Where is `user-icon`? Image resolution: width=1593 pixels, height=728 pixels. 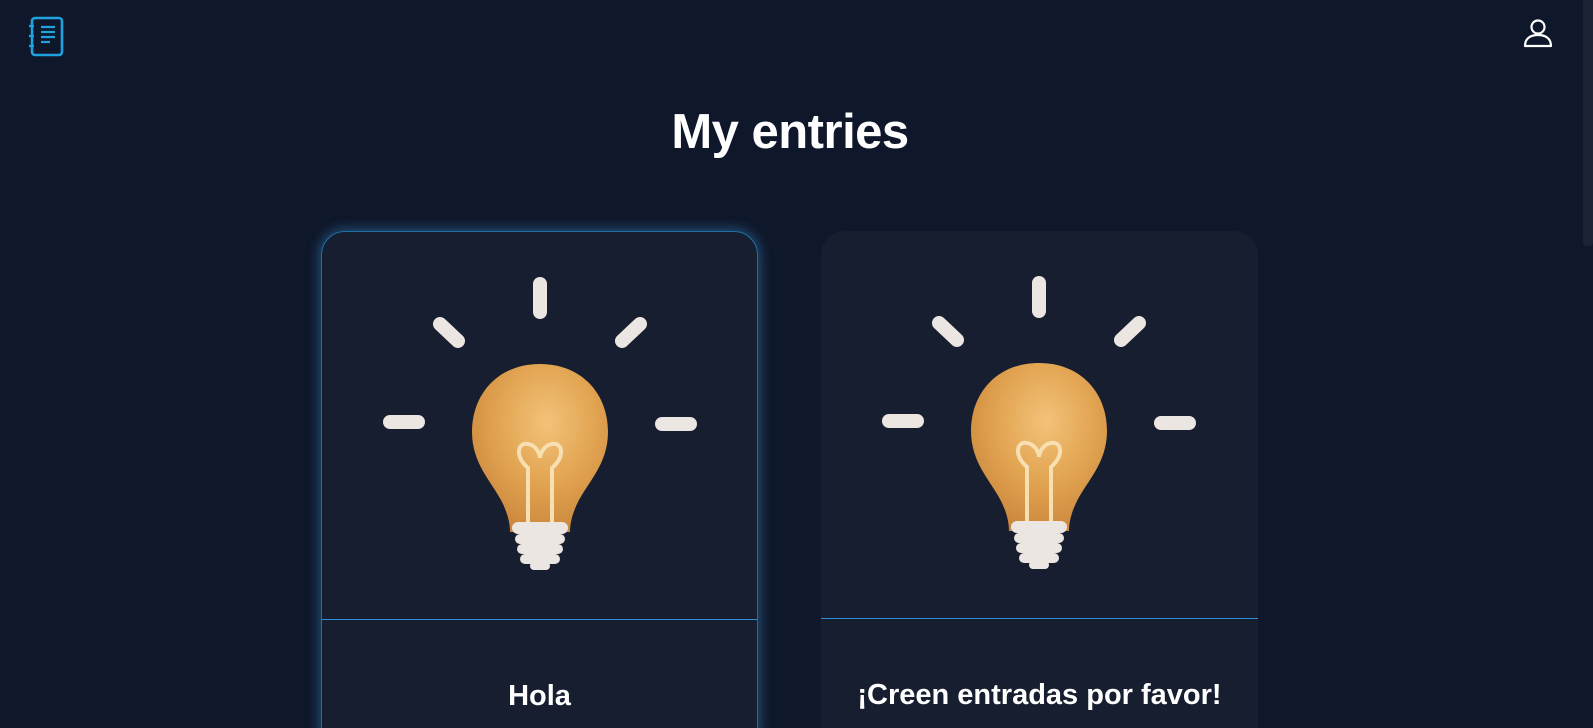
user-icon is located at coordinates (1538, 33).